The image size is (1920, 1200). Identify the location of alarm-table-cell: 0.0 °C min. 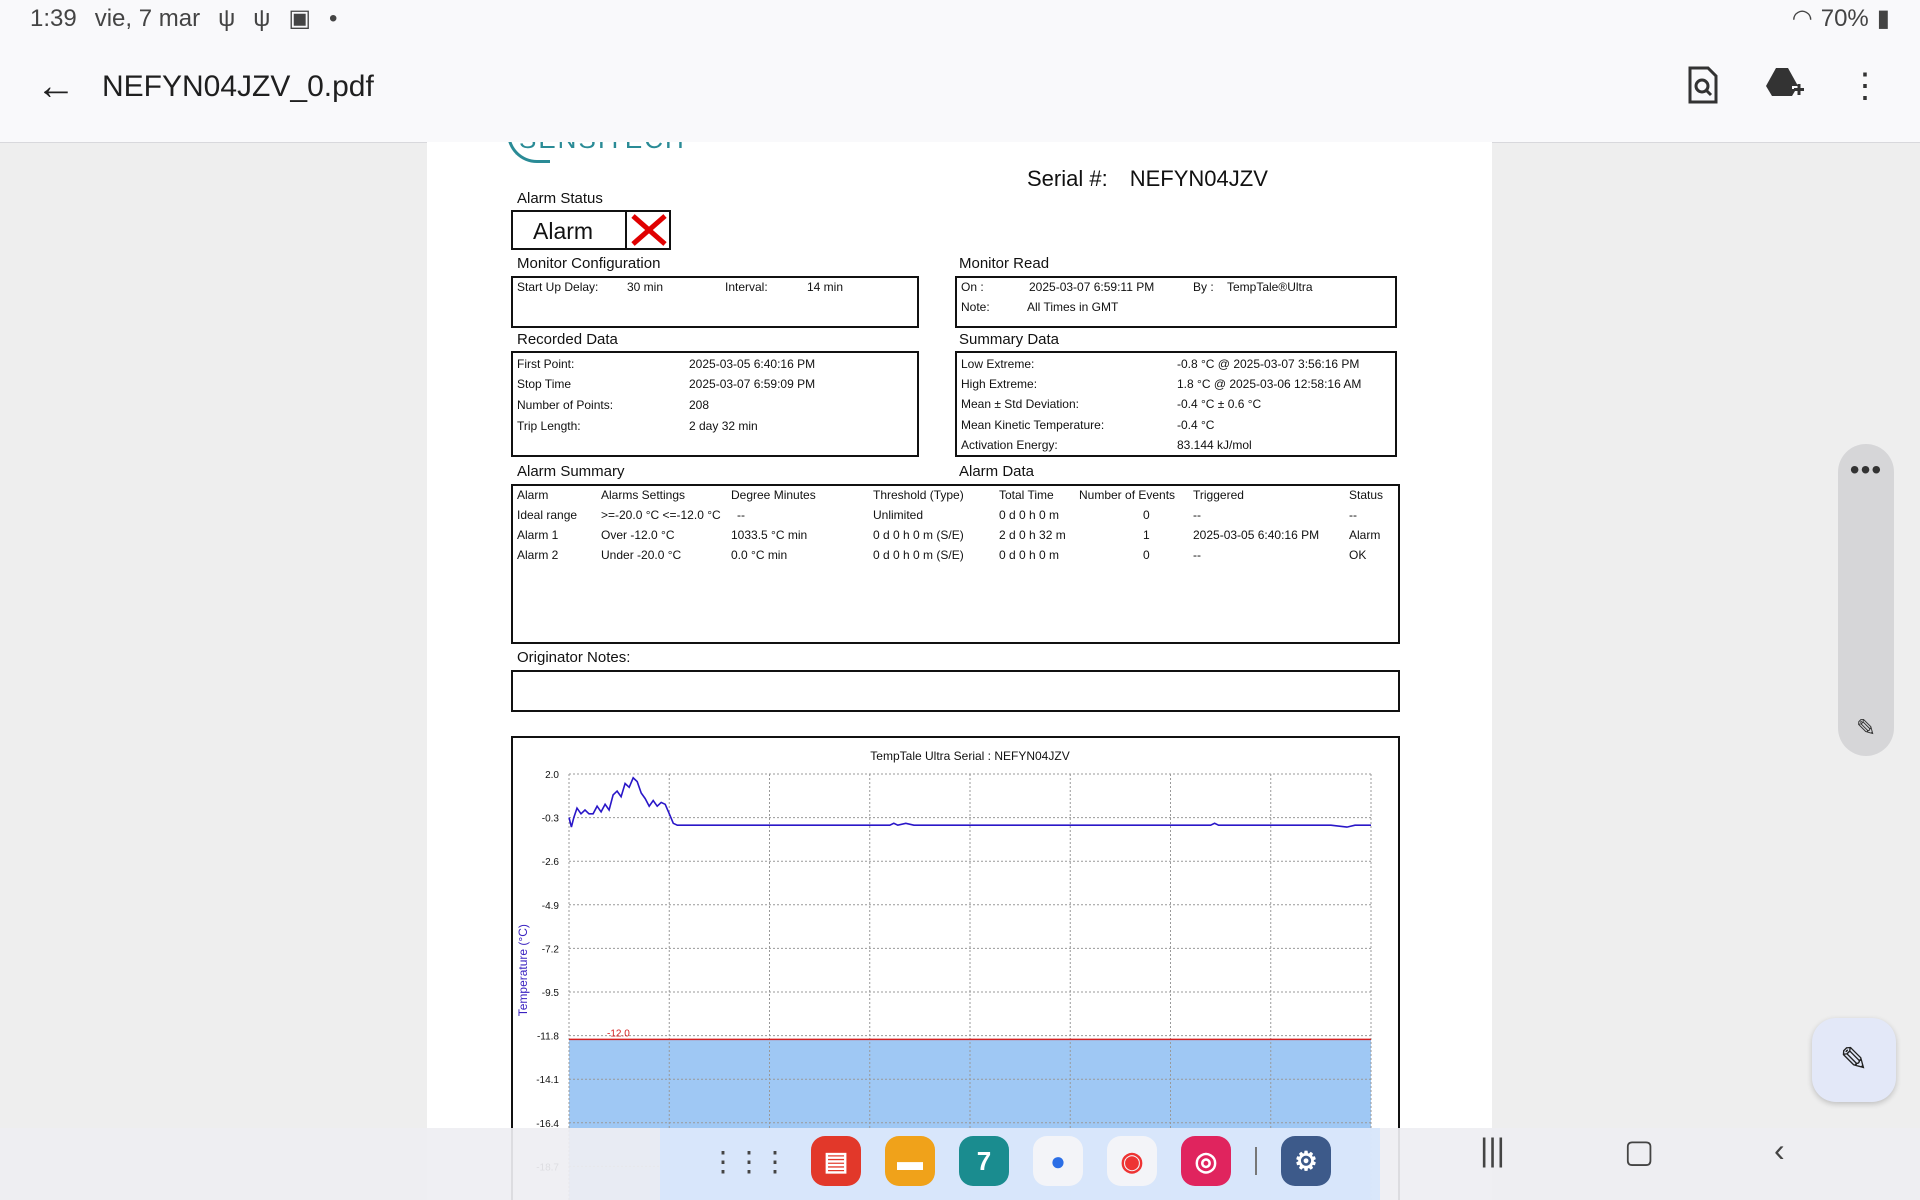
(759, 555).